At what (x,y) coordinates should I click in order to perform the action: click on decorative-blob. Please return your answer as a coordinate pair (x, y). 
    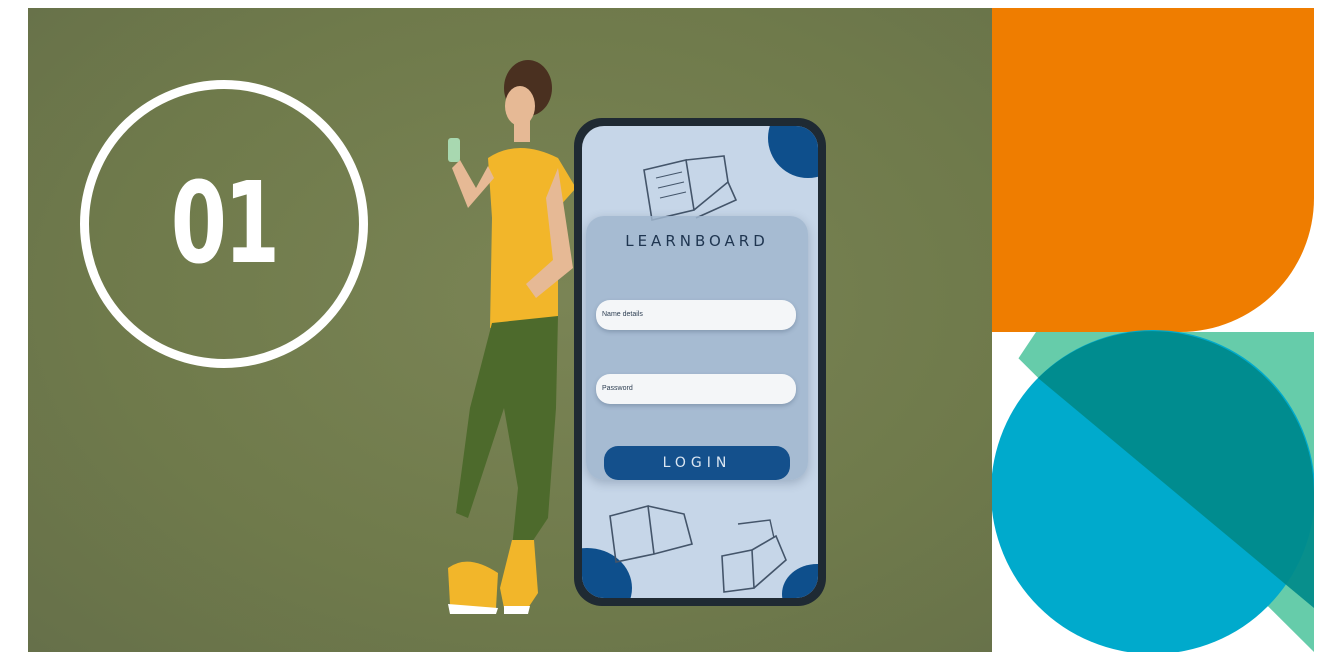
    Looking at the image, I should click on (793, 152).